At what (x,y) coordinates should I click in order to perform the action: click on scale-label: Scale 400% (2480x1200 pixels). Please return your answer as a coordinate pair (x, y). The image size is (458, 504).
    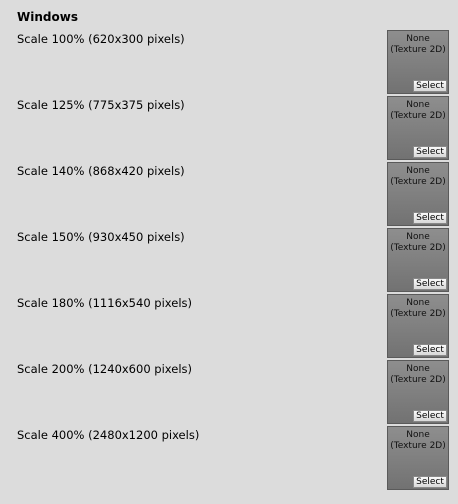
    Looking at the image, I should click on (108, 435).